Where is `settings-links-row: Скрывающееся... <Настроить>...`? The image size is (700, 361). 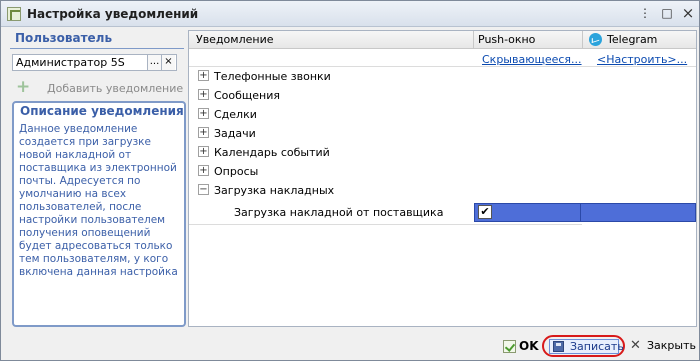 settings-links-row: Скрывающееся... <Настроить>... is located at coordinates (442, 58).